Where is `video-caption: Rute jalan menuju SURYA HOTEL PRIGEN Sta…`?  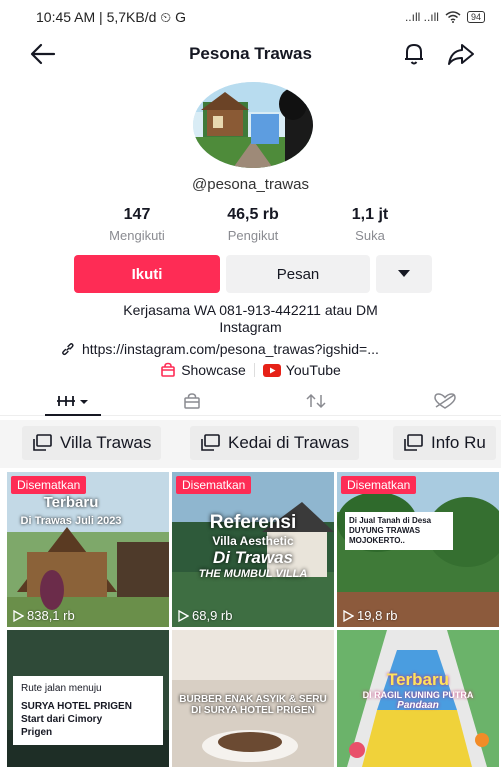
video-caption: Rute jalan menuju SURYA HOTEL PRIGEN Sta… is located at coordinates (88, 710).